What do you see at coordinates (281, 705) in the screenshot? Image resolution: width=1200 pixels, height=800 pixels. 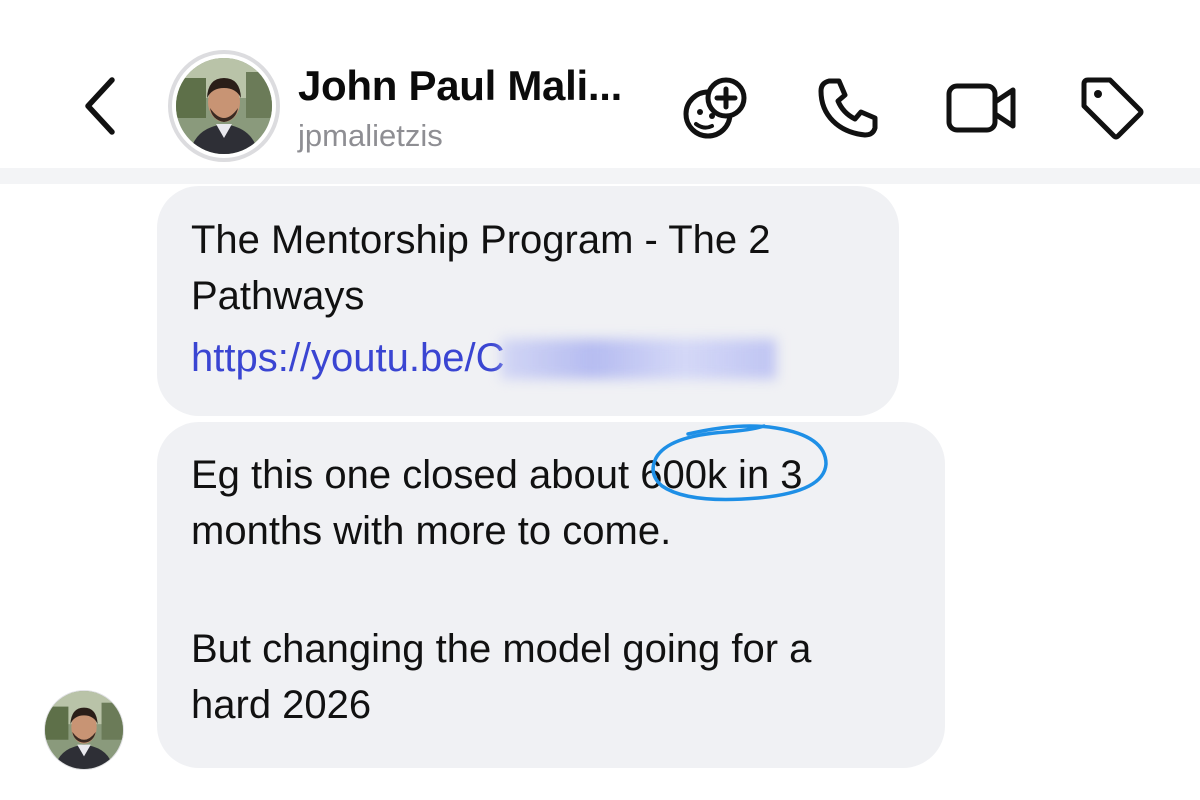 I see `message-line: hard 2026` at bounding box center [281, 705].